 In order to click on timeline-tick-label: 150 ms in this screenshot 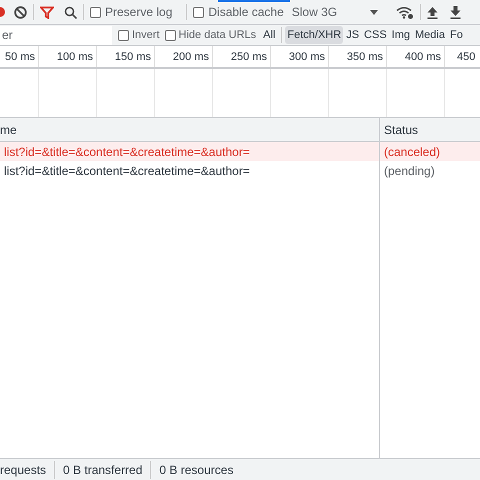, I will do `click(132, 57)`.